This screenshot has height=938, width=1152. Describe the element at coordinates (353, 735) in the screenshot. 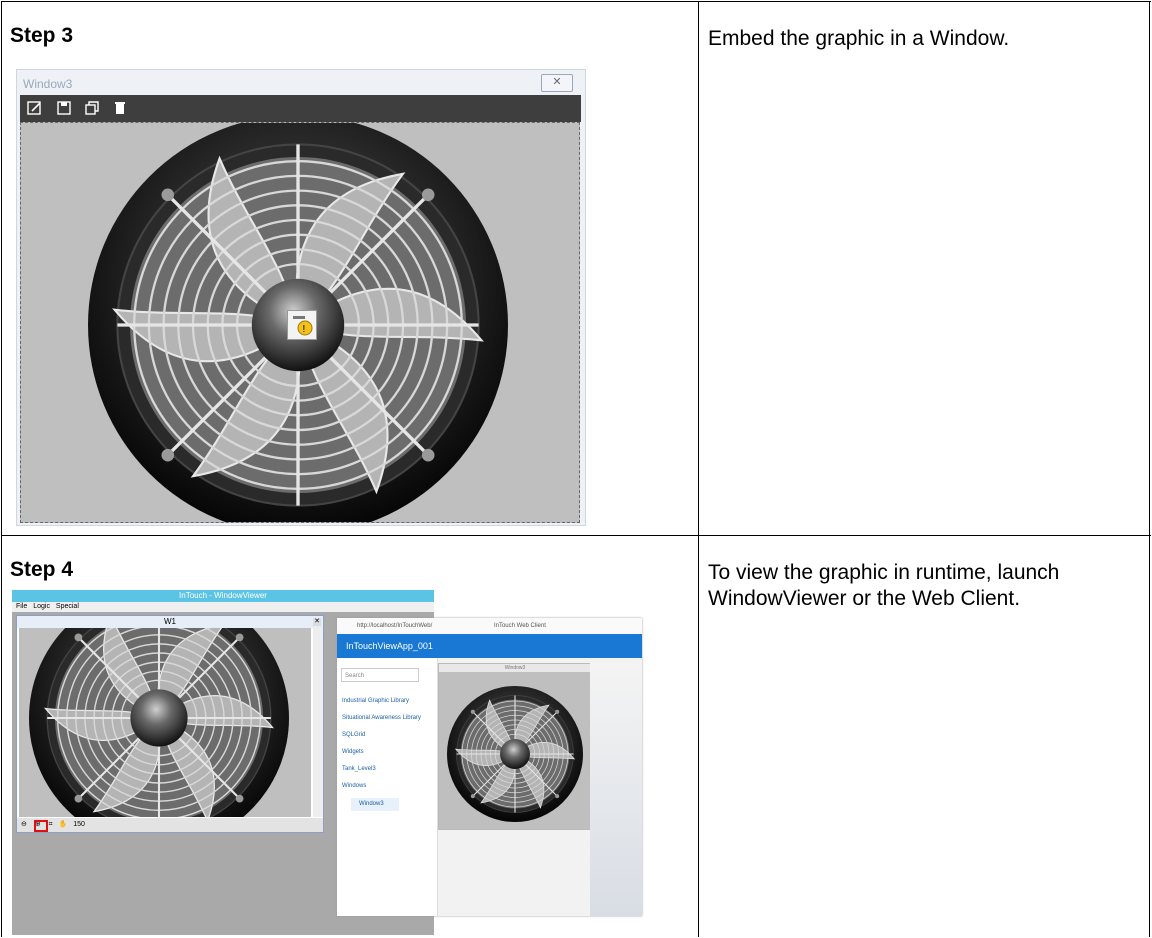

I see `nav-item-sqlgrid: SQLGrid` at that location.